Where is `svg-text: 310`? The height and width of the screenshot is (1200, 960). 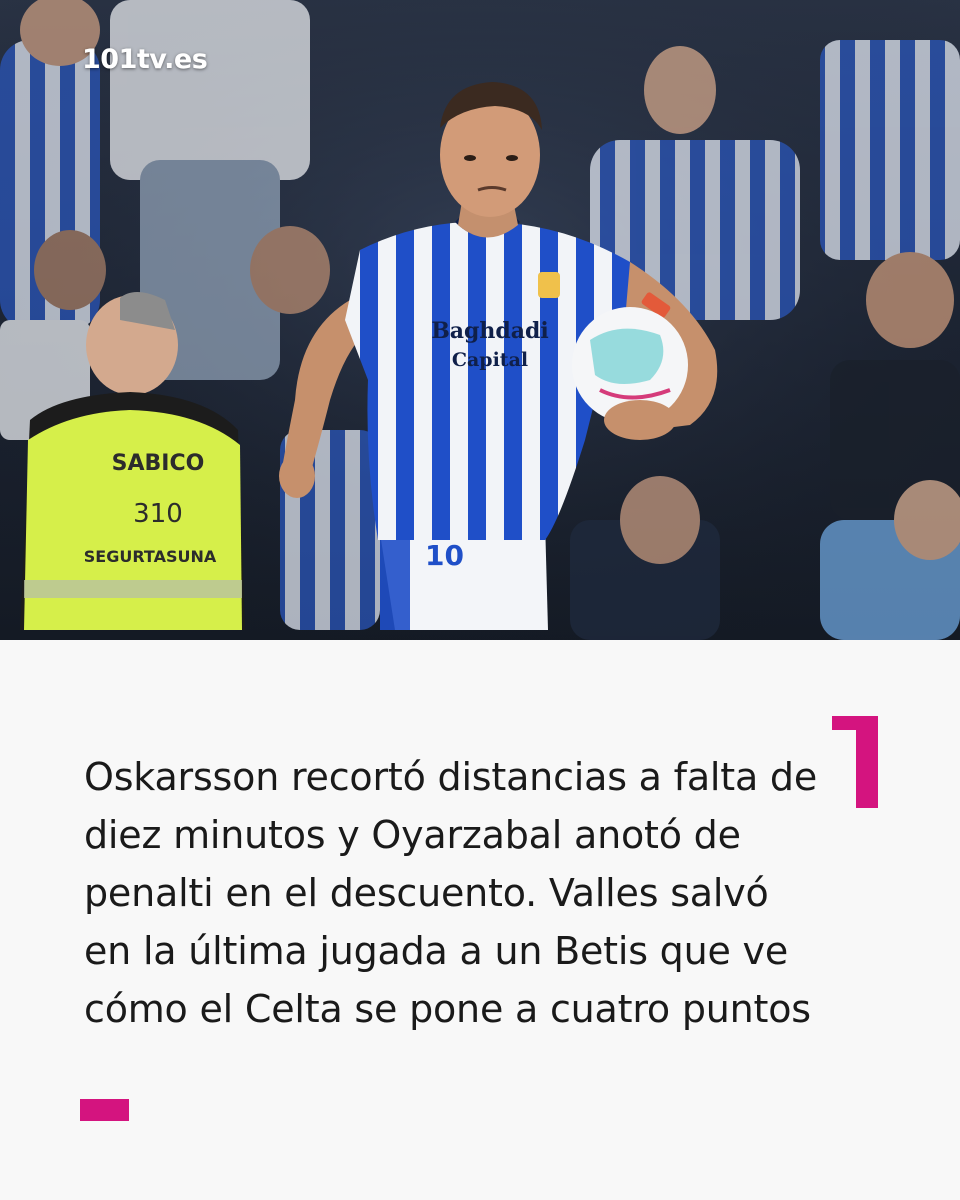 svg-text: 310 is located at coordinates (158, 514).